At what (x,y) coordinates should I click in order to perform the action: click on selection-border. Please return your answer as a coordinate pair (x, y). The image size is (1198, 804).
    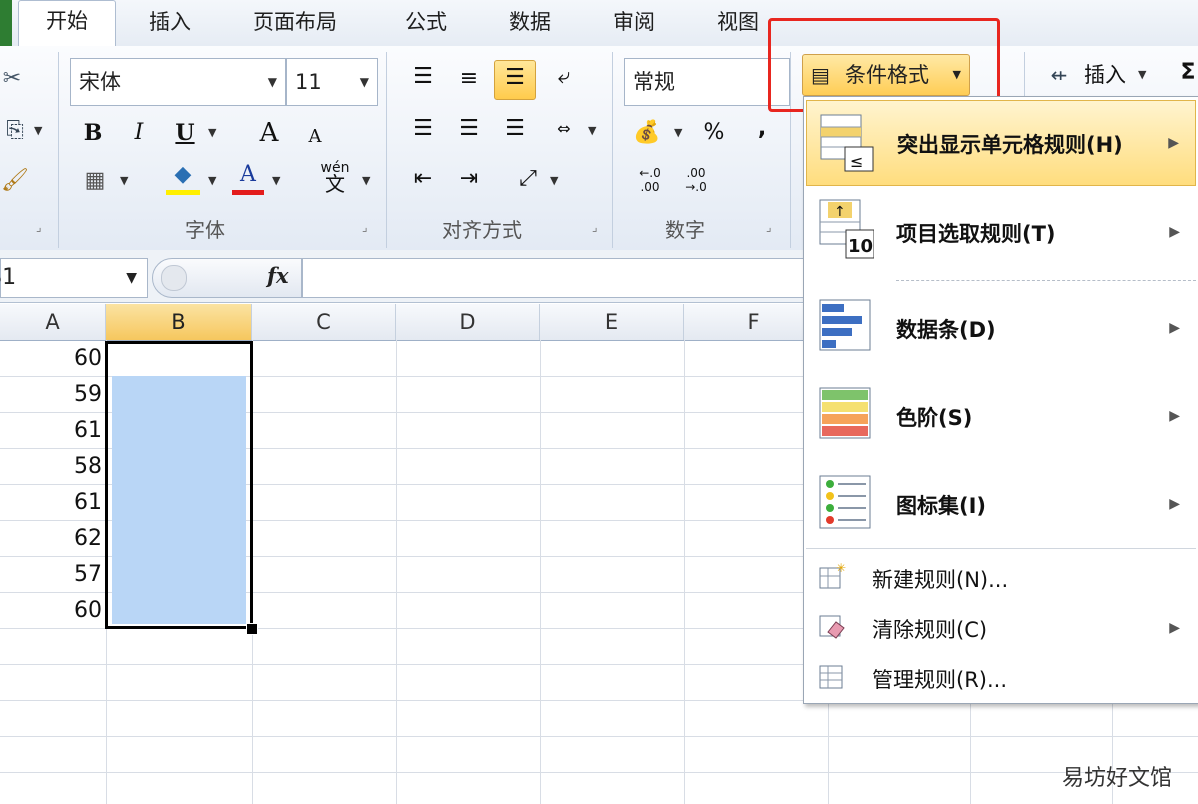
    Looking at the image, I should click on (179, 485).